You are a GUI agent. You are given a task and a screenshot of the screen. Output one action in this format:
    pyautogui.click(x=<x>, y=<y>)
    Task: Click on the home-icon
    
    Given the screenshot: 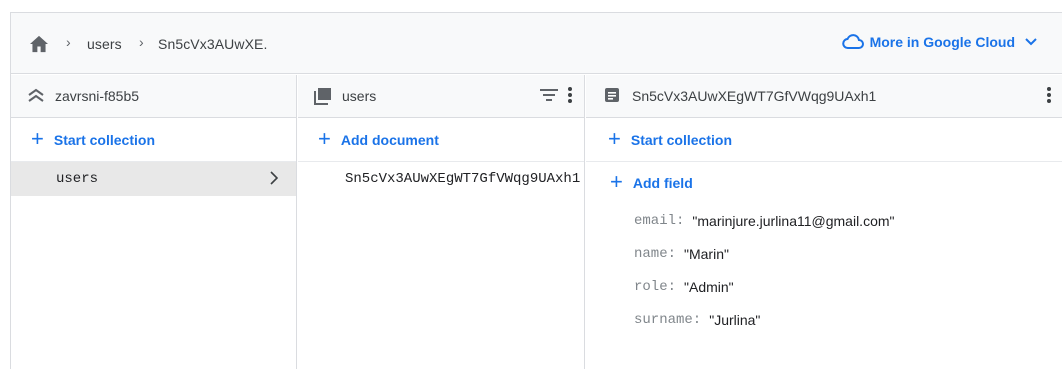 What is the action you would take?
    pyautogui.click(x=39, y=44)
    